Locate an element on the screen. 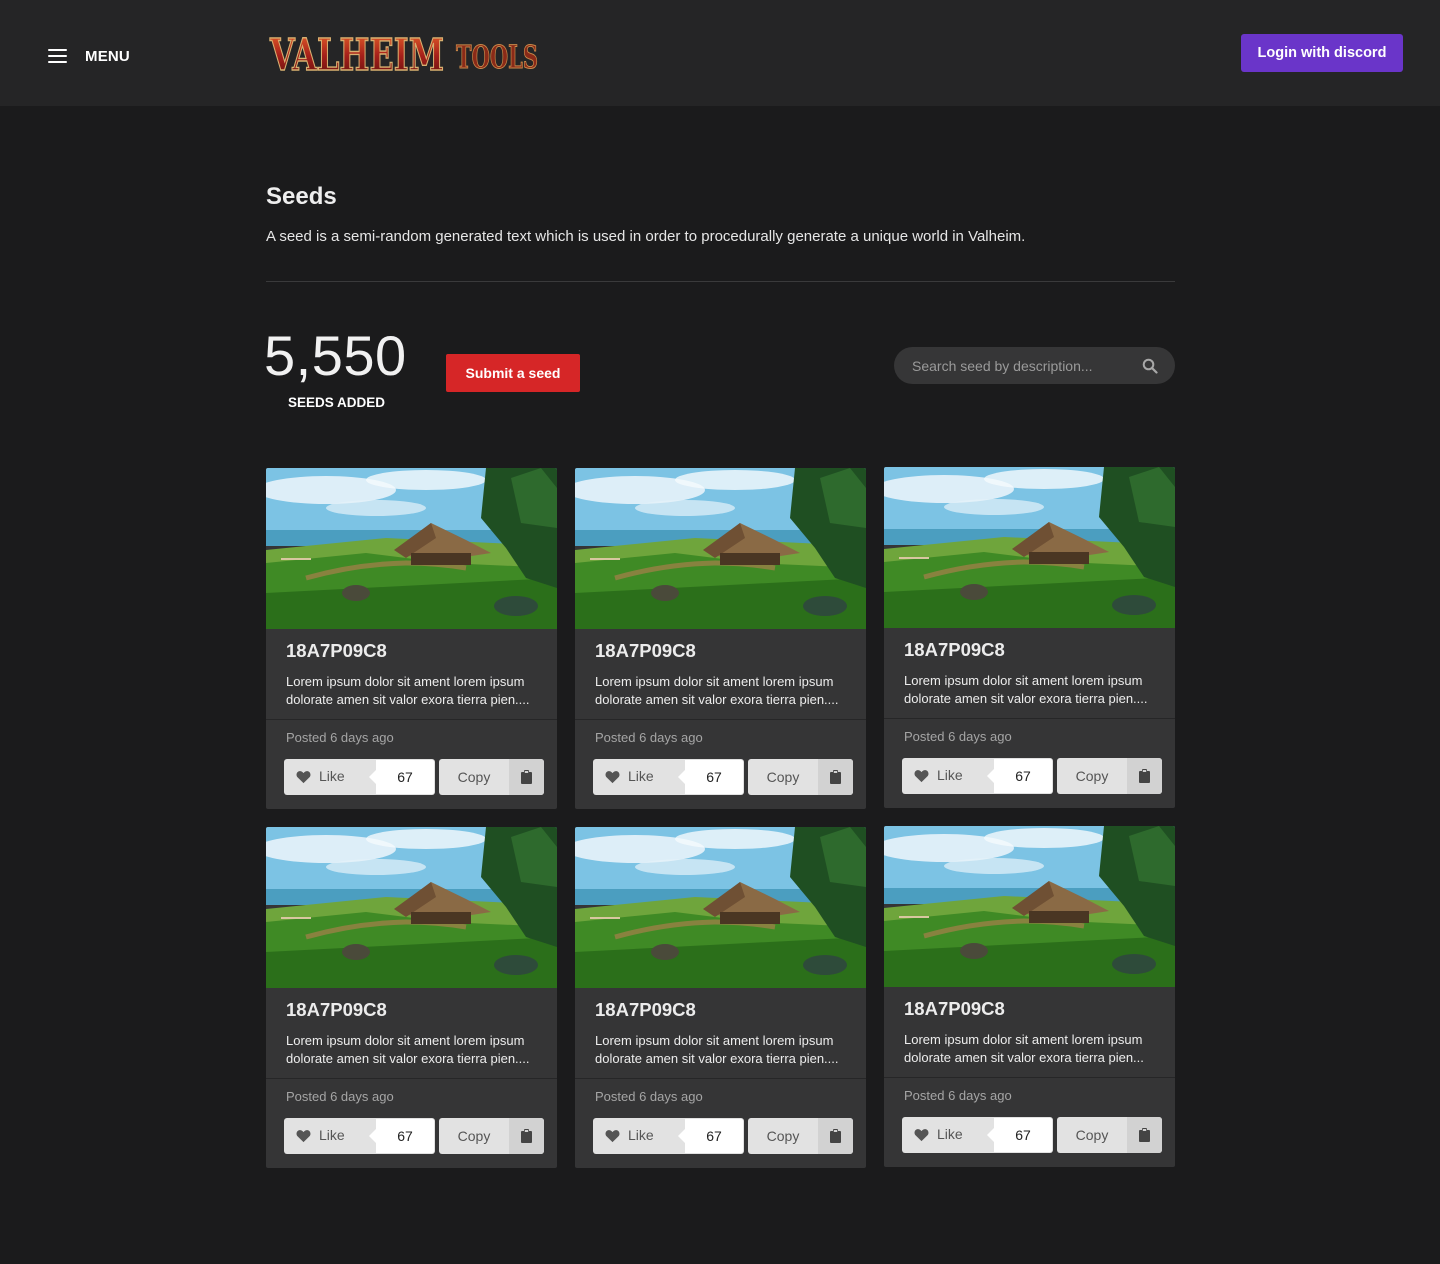 This screenshot has width=1440, height=1264. hamburger-icon is located at coordinates (57, 56).